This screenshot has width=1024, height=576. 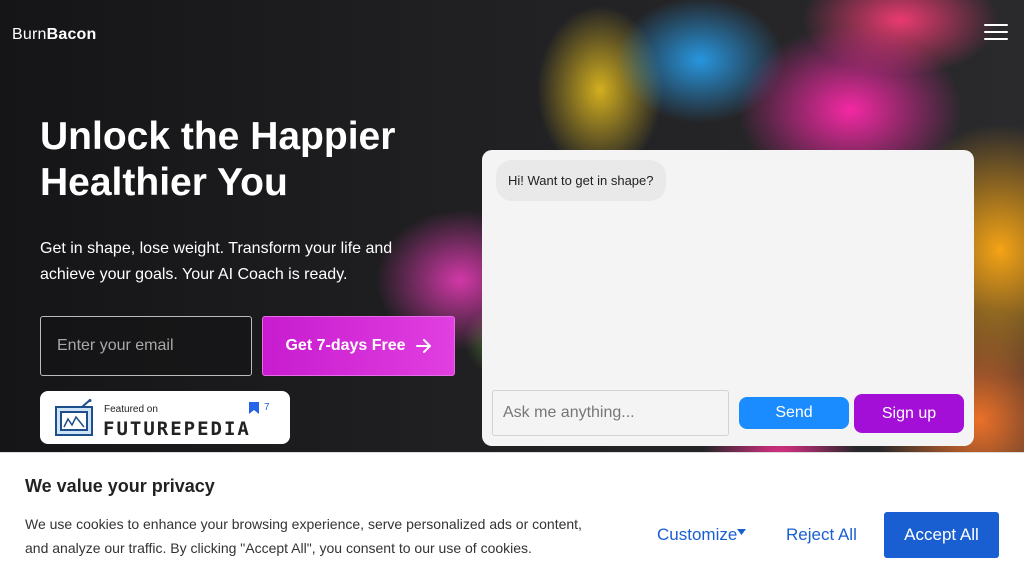 I want to click on get-free-trial-button: Get 7-days Free, so click(x=358, y=346).